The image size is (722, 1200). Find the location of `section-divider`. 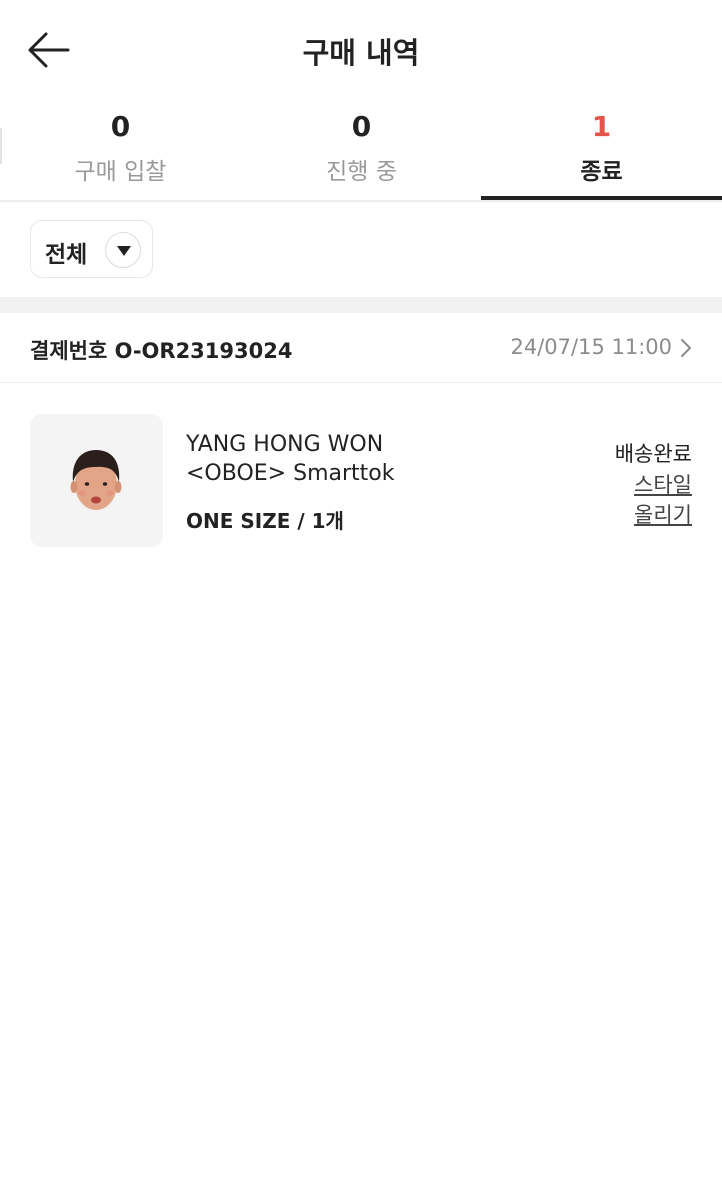

section-divider is located at coordinates (361, 305).